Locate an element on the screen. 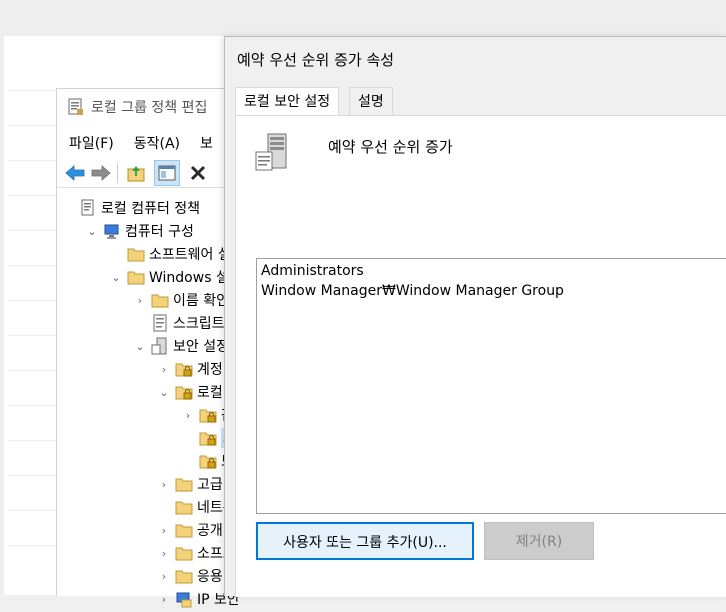 The height and width of the screenshot is (612, 726). policy-doc-icon is located at coordinates (88, 208).